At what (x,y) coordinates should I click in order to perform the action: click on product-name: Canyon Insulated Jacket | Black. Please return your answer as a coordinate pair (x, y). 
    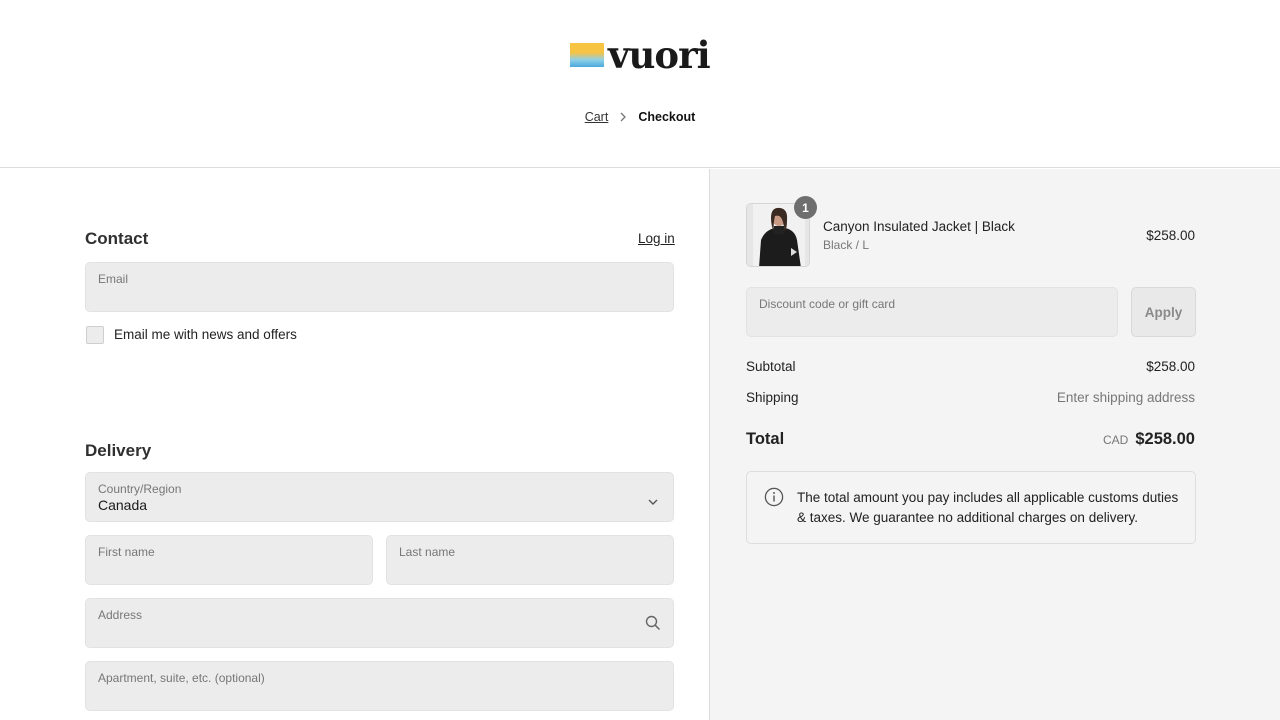
    Looking at the image, I should click on (919, 226).